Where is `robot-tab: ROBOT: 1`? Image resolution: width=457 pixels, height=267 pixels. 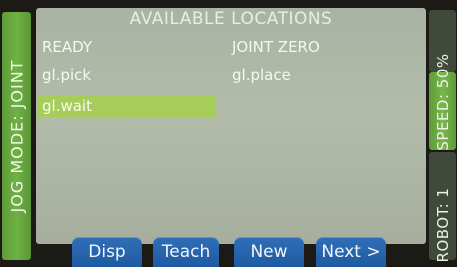 robot-tab: ROBOT: 1 is located at coordinates (442, 207).